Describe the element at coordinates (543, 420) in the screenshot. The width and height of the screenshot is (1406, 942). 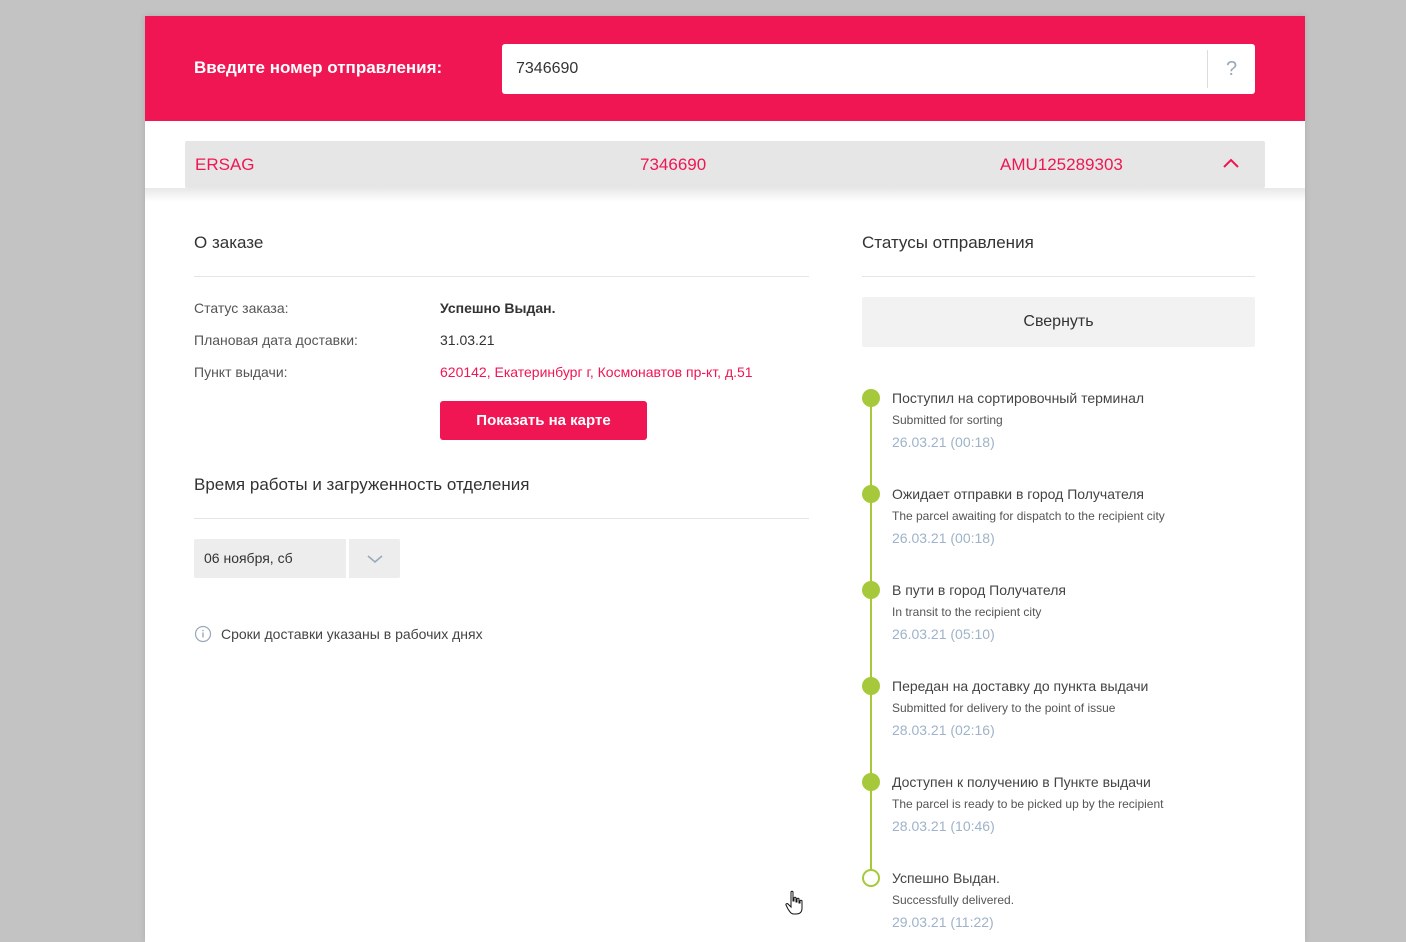
I see `show-on-map-button: Показать на карте` at that location.